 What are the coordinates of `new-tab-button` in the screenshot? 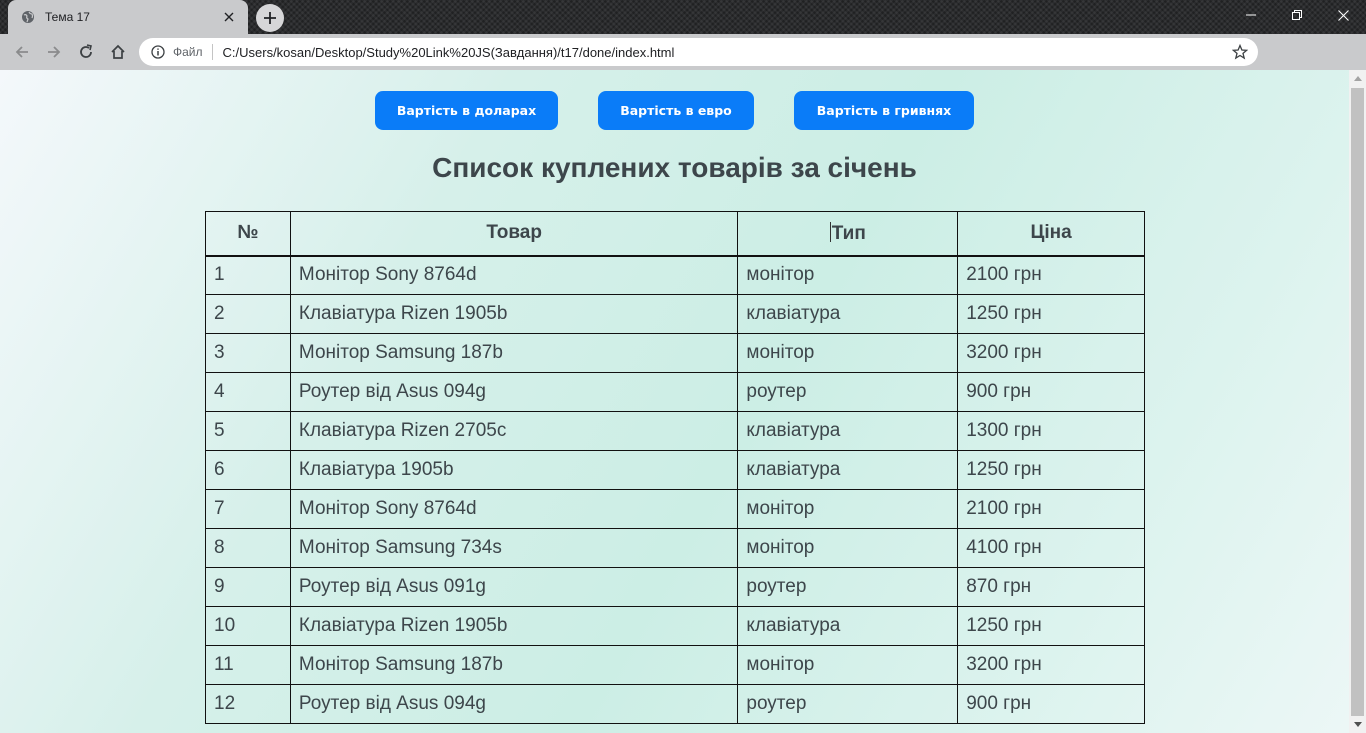 It's located at (270, 18).